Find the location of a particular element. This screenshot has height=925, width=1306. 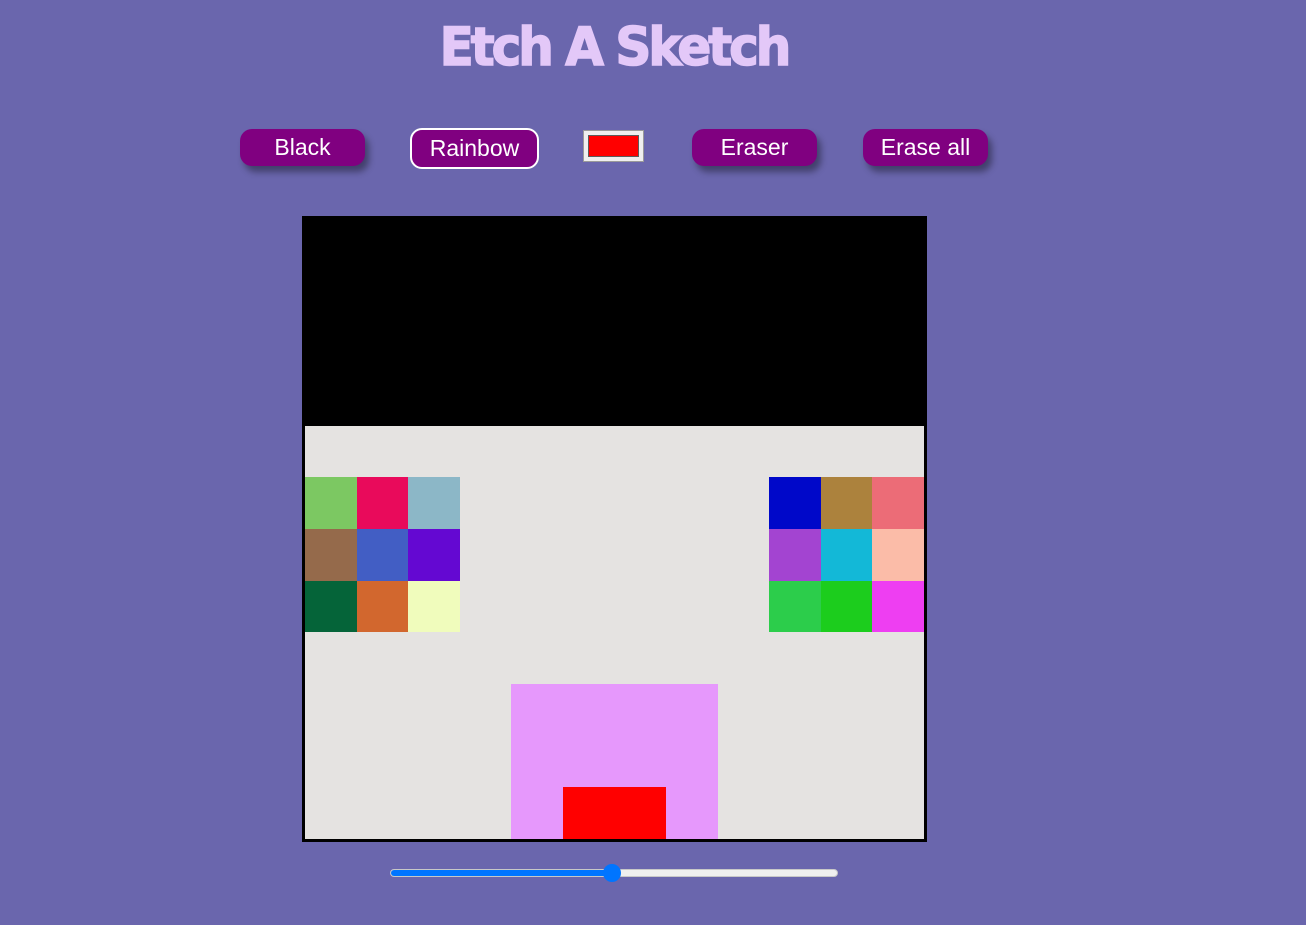

erase-all-button: Erase all is located at coordinates (925, 147).